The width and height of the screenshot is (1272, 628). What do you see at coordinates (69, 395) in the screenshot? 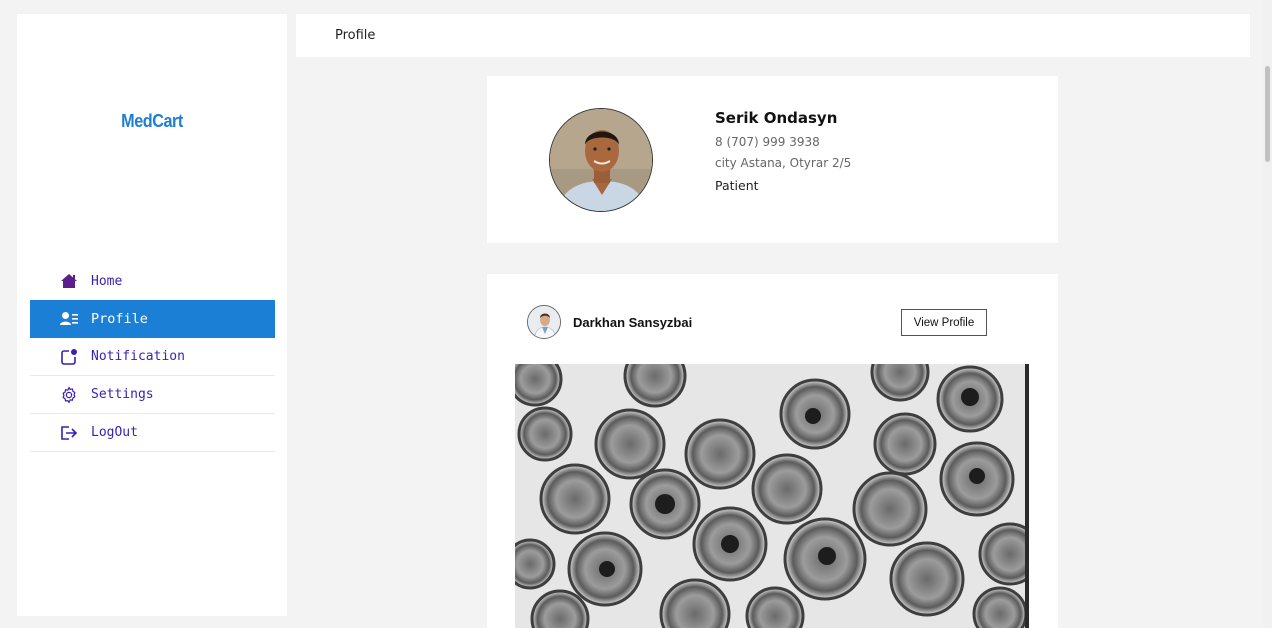
I see `gear-icon` at bounding box center [69, 395].